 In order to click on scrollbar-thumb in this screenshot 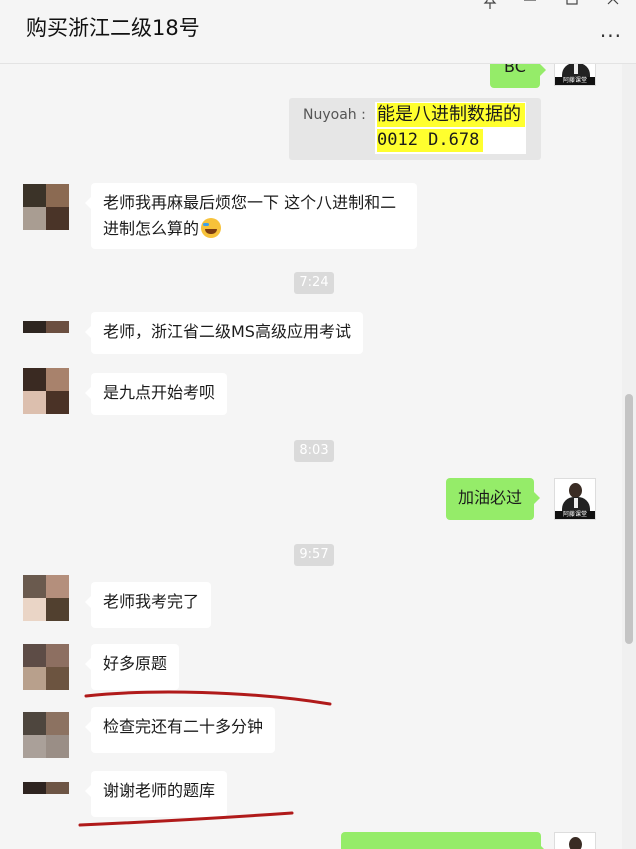, I will do `click(629, 519)`.